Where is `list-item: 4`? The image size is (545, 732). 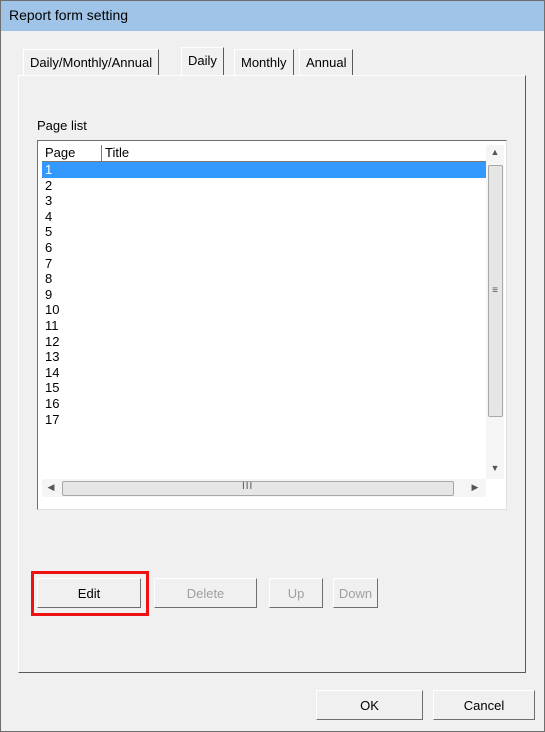
list-item: 4 is located at coordinates (264, 217).